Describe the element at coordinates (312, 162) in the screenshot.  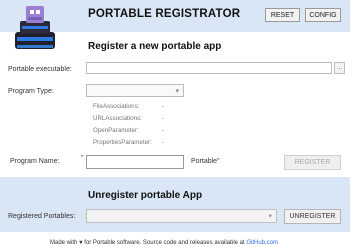
I see `register-button: REGISTER` at that location.